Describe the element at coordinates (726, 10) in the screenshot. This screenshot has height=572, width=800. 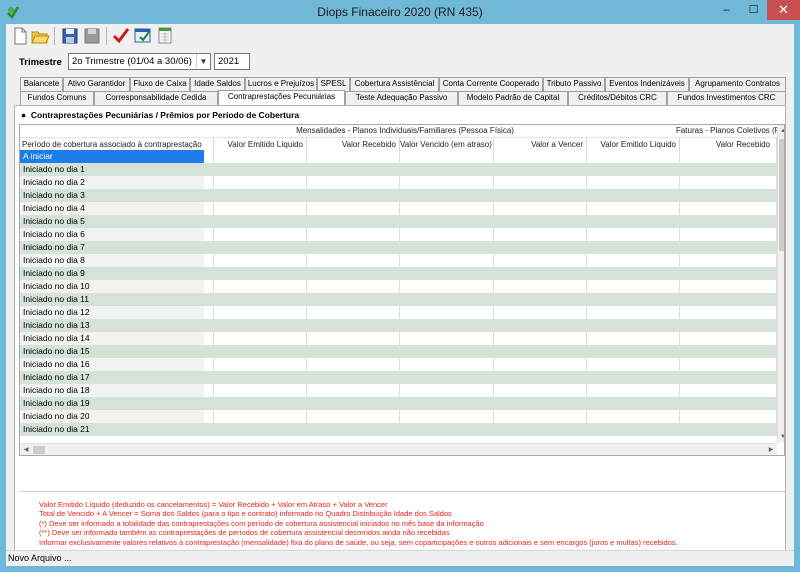
I see `minimize-button: –` at that location.